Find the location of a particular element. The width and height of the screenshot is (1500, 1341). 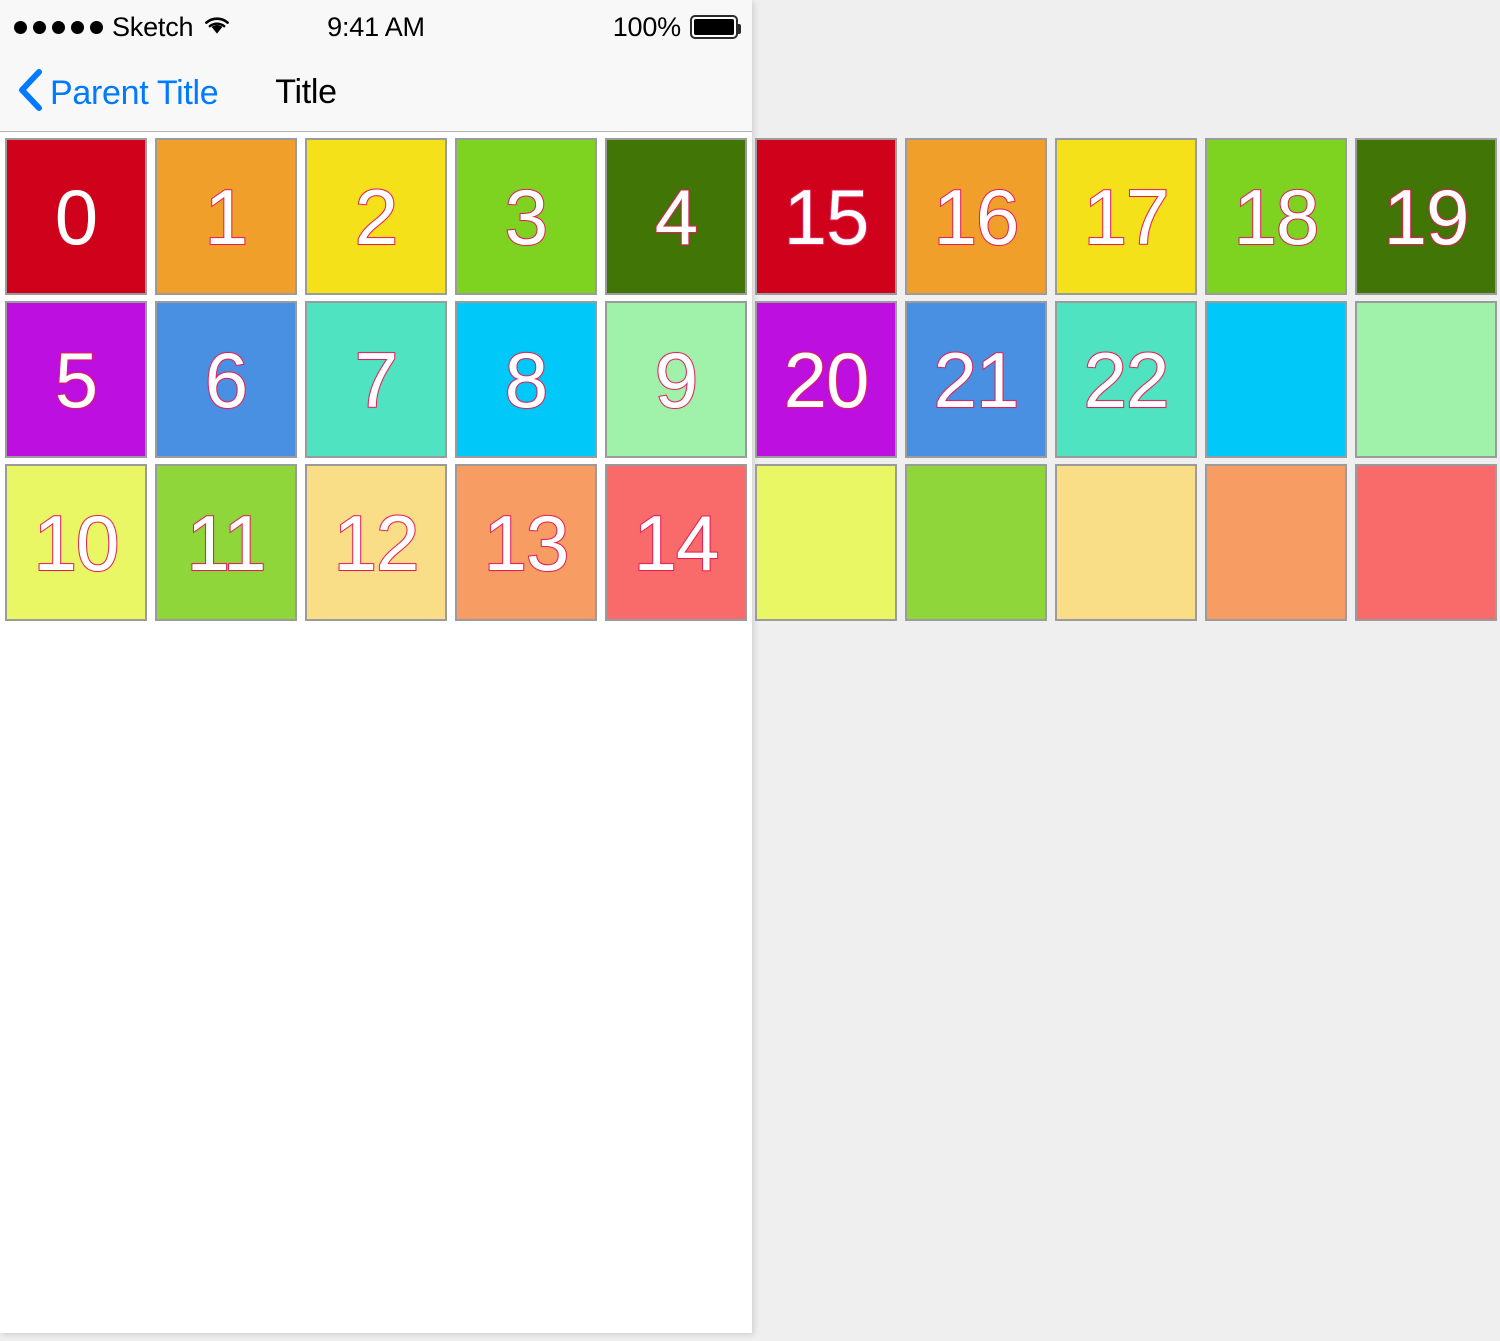

collection-cell: 5 is located at coordinates (76, 379).